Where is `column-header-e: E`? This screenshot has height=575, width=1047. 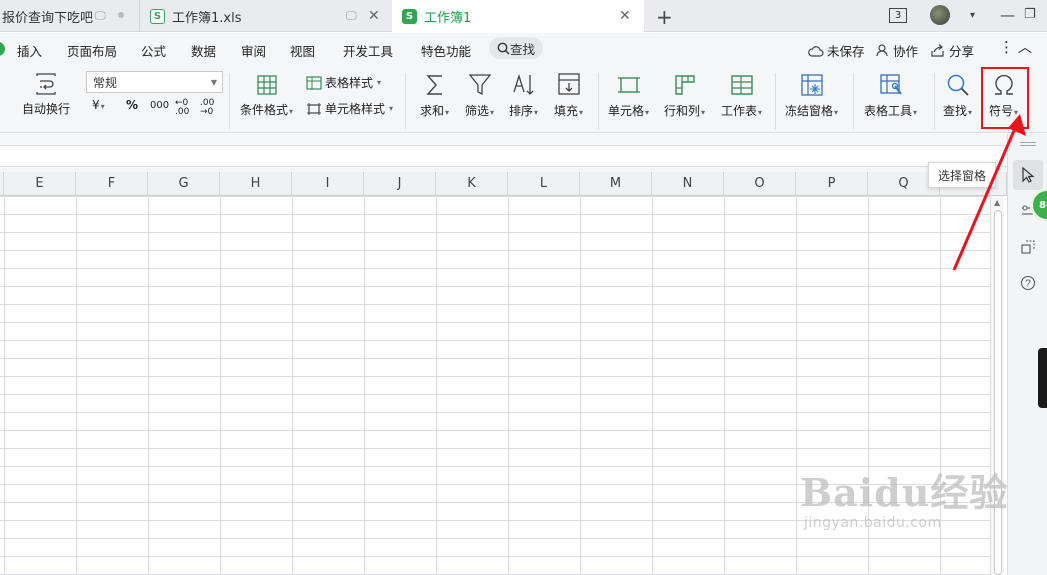 column-header-e: E is located at coordinates (40, 184).